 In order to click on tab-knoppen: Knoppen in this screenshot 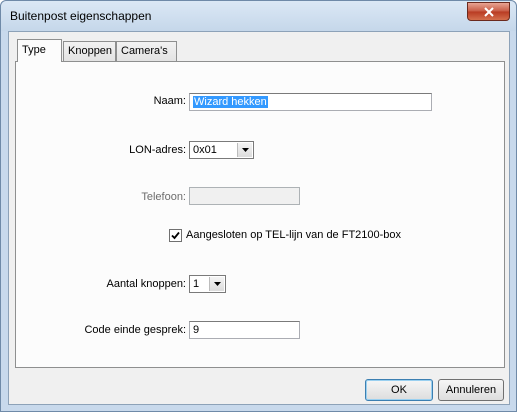, I will do `click(89, 51)`.